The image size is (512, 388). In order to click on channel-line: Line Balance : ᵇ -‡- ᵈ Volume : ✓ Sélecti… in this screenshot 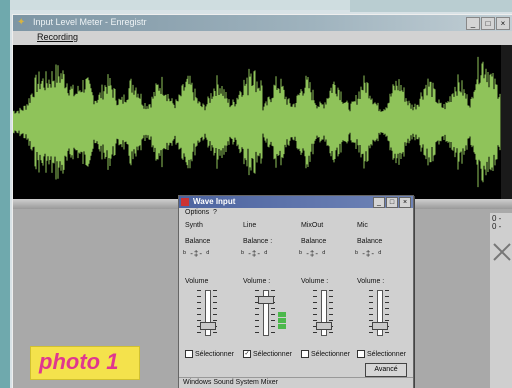, I will do `click(269, 297)`.